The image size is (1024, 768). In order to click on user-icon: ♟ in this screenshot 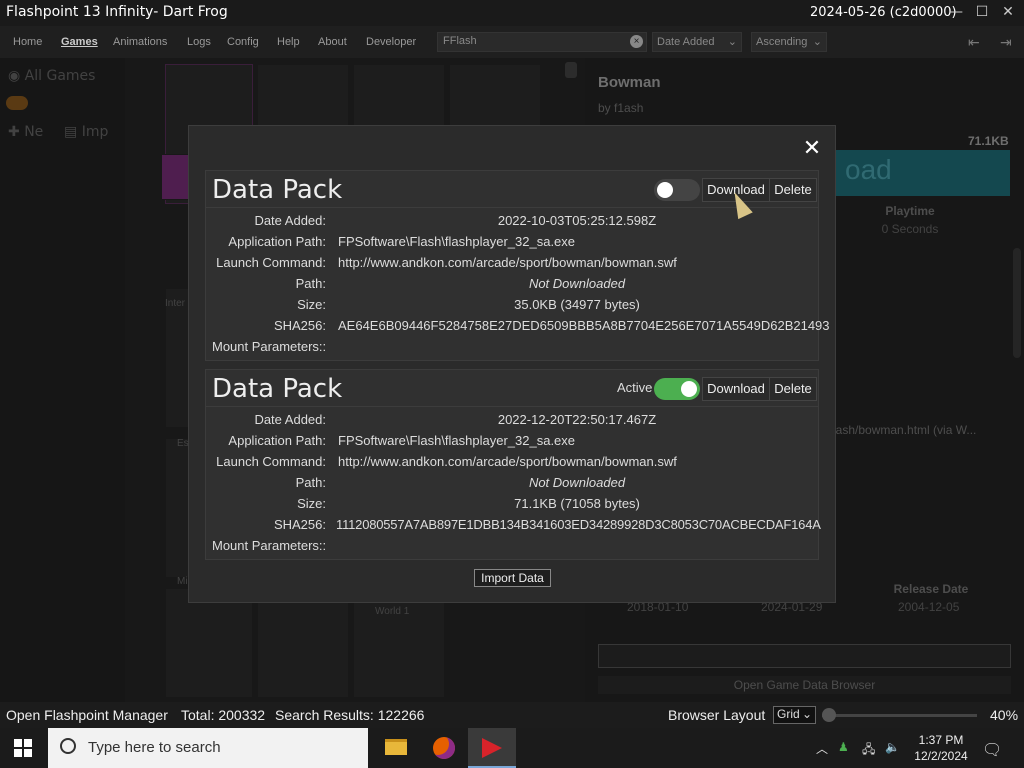, I will do `click(843, 747)`.